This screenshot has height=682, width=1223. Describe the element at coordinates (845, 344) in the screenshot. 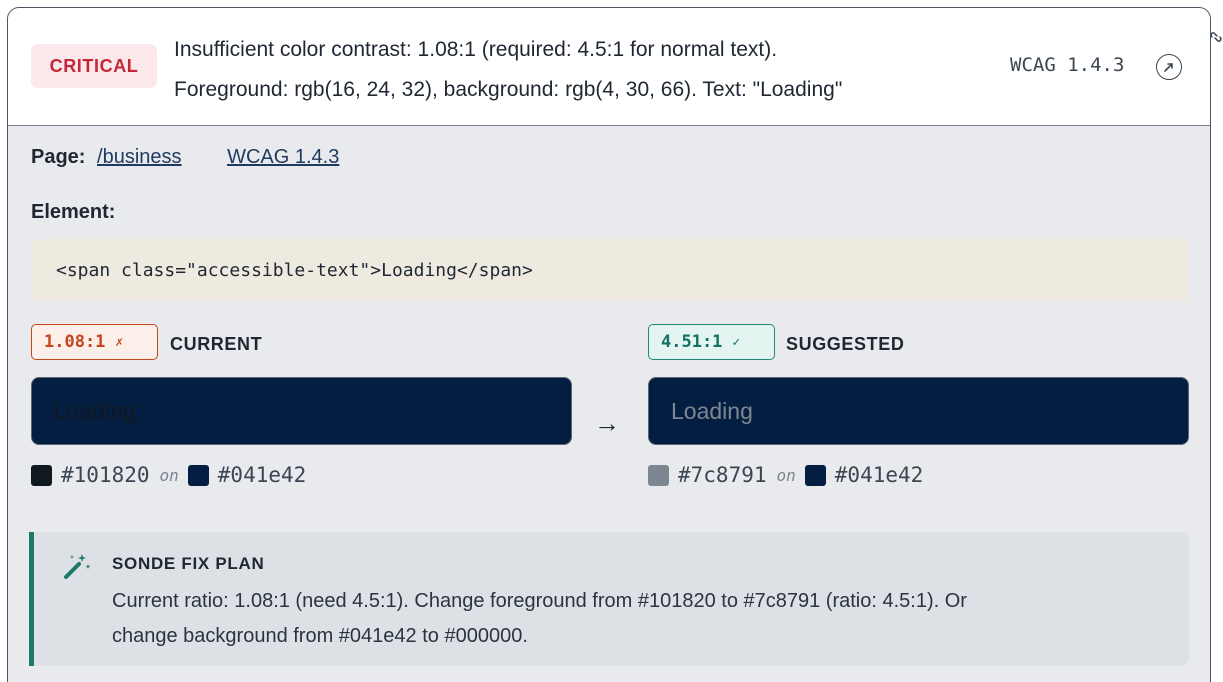

I see `suggested-label: SUGGESTED` at that location.